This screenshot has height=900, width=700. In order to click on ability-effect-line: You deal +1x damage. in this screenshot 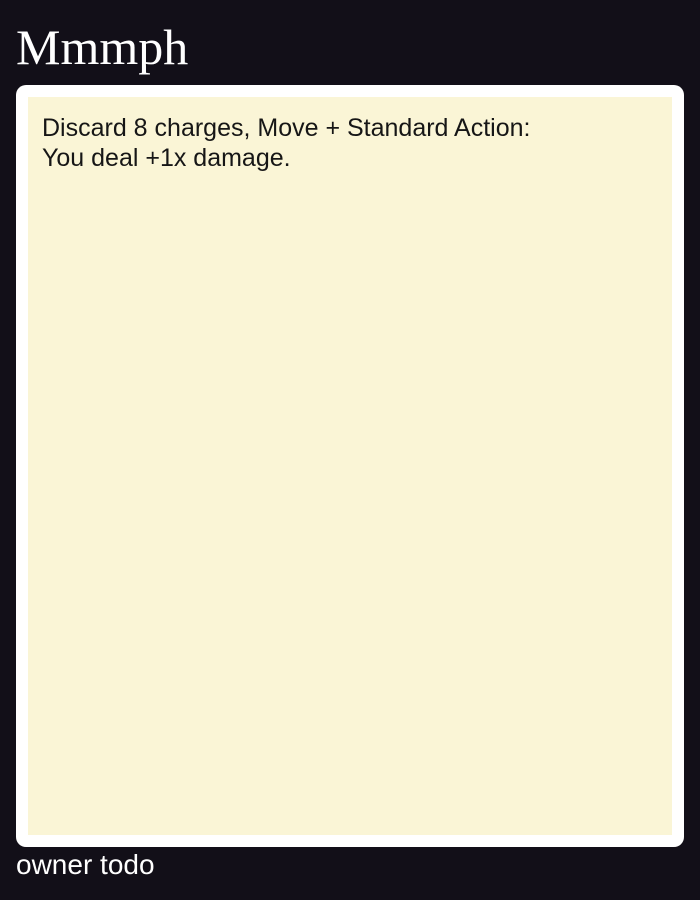, I will do `click(166, 158)`.